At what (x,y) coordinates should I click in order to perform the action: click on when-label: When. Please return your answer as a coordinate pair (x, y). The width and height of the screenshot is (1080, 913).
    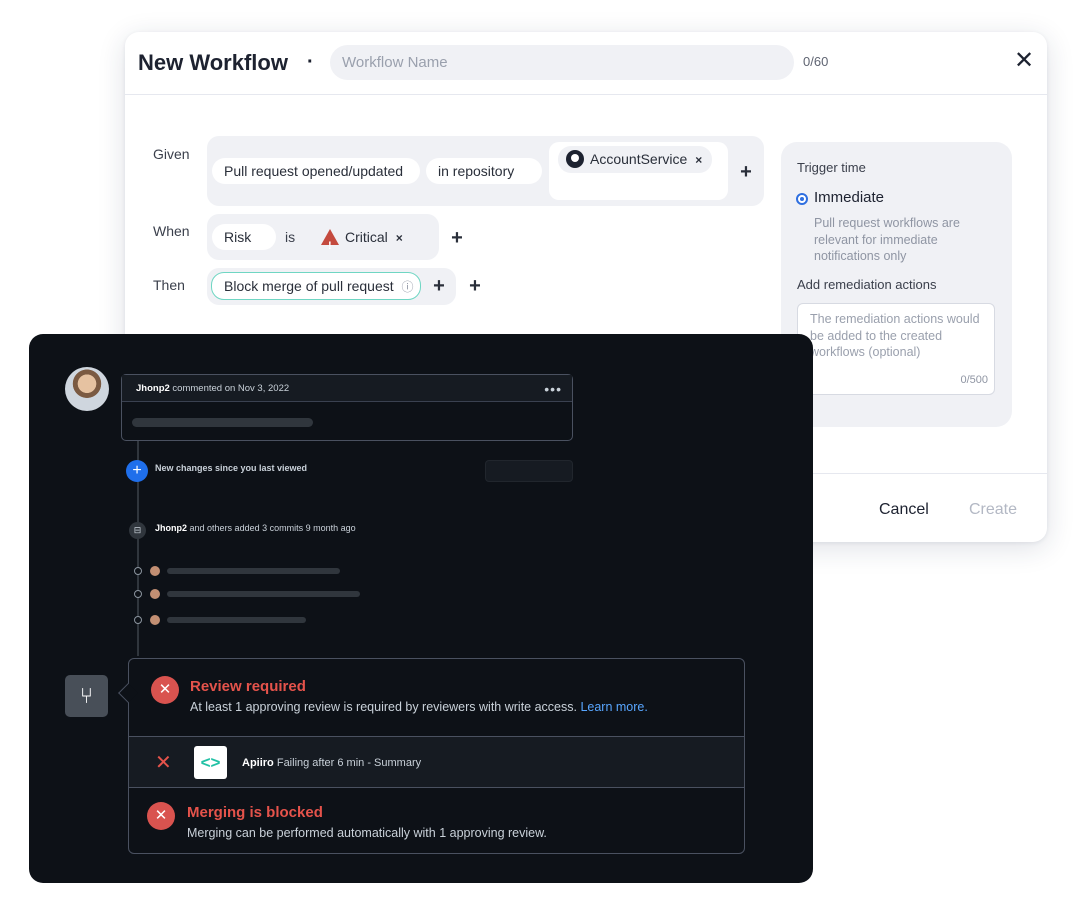
    Looking at the image, I should click on (171, 231).